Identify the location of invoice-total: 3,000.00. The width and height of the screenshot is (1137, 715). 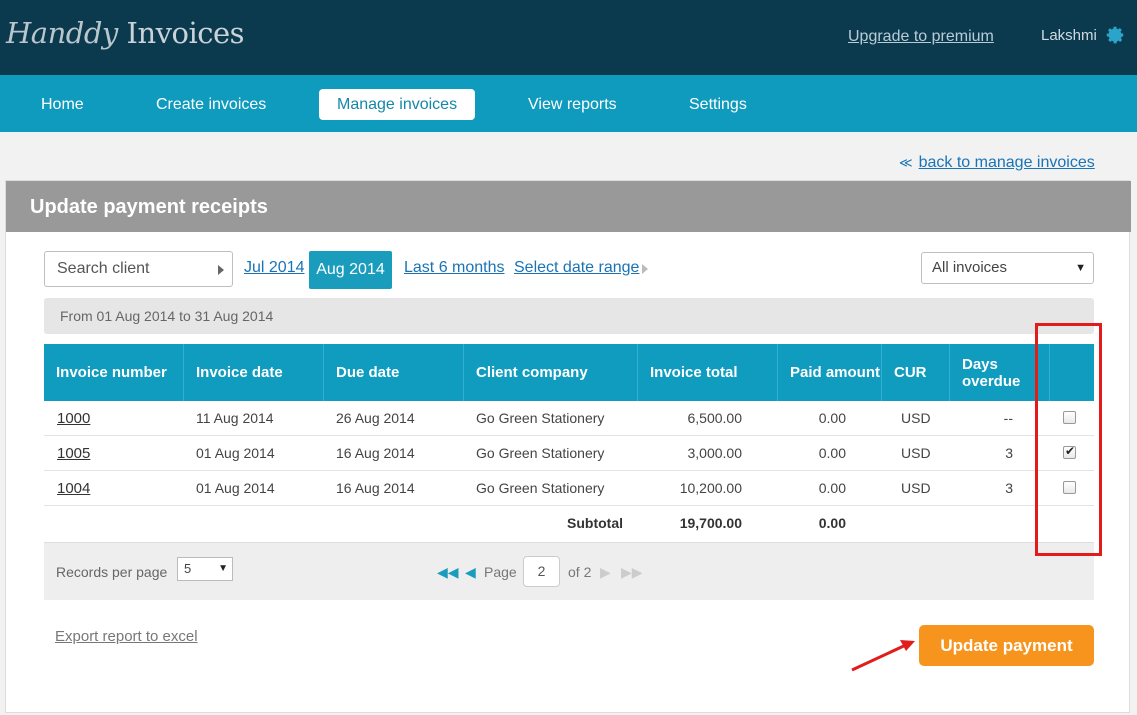
(715, 453).